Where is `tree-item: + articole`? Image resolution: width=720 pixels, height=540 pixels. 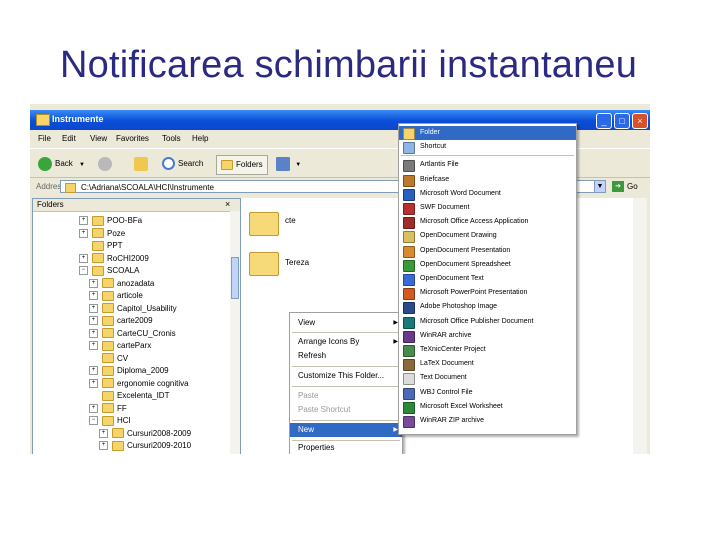 tree-item: + articole is located at coordinates (116, 295).